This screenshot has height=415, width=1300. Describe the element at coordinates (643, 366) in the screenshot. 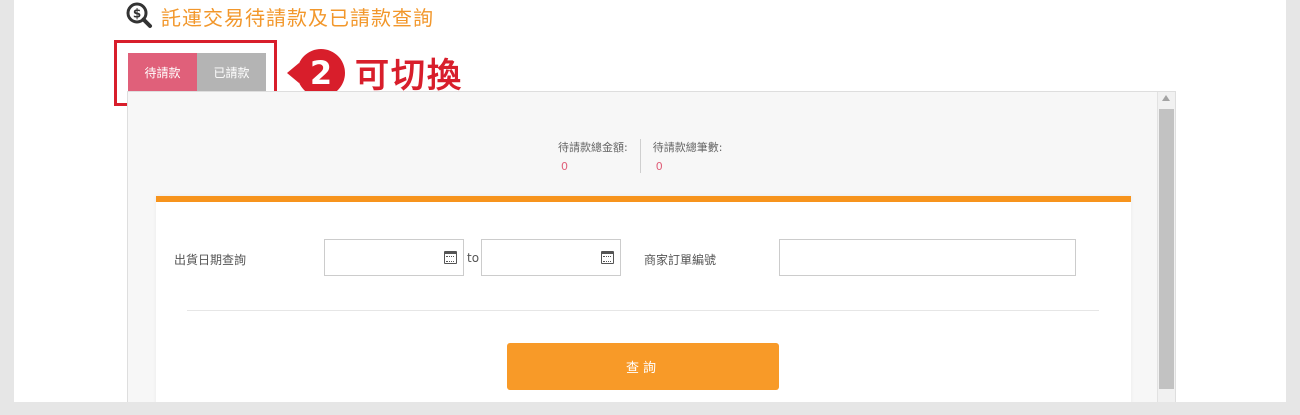

I see `query-button: 查詢` at that location.